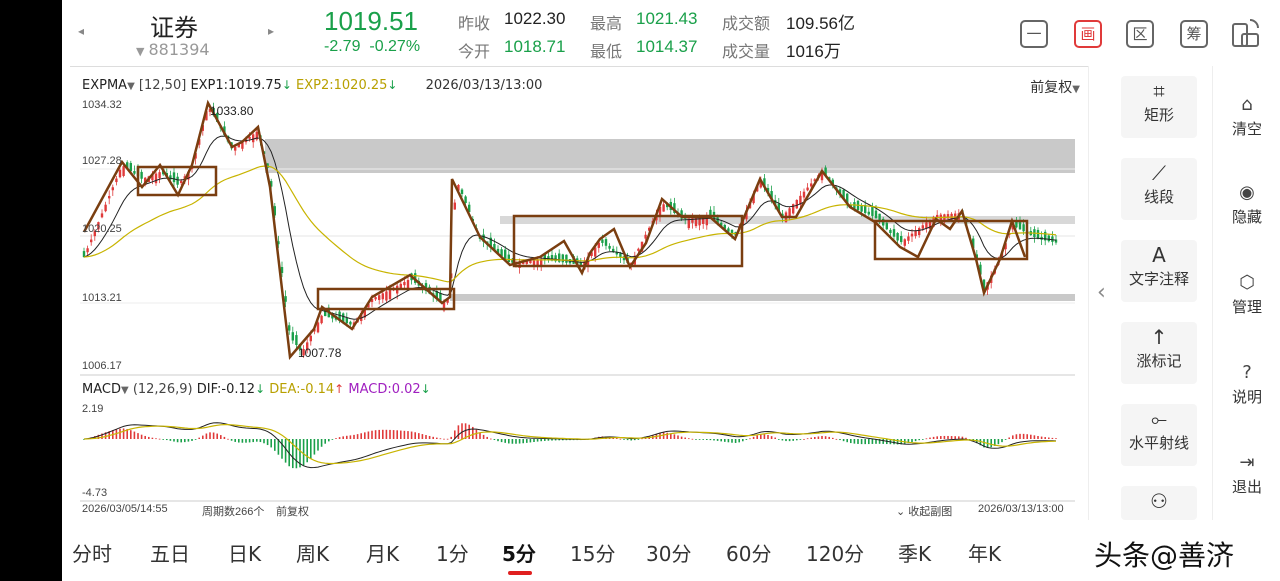 The width and height of the screenshot is (1280, 581). Describe the element at coordinates (260, 389) in the screenshot. I see `dif-down-icon: ↓` at that location.